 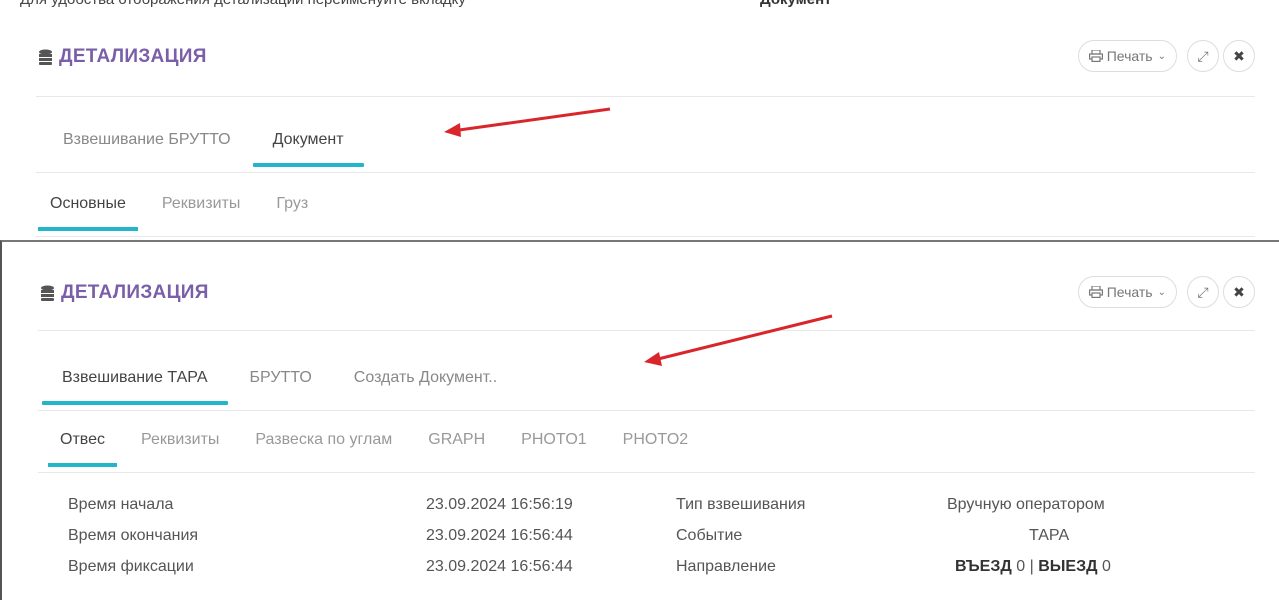 I want to click on start-time-value: 23.09.2024 16:56:19, so click(x=499, y=504).